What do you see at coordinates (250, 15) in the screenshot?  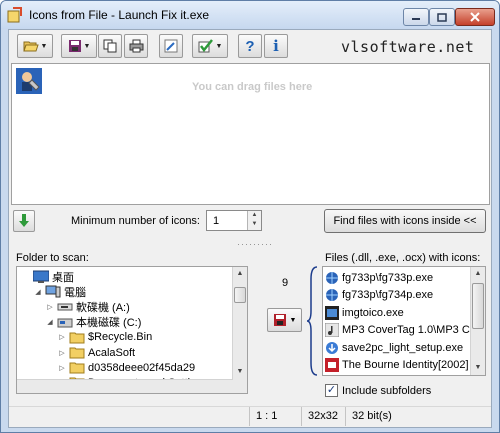 I see `title-bar: Icons from File - Launch Fix it.exe` at bounding box center [250, 15].